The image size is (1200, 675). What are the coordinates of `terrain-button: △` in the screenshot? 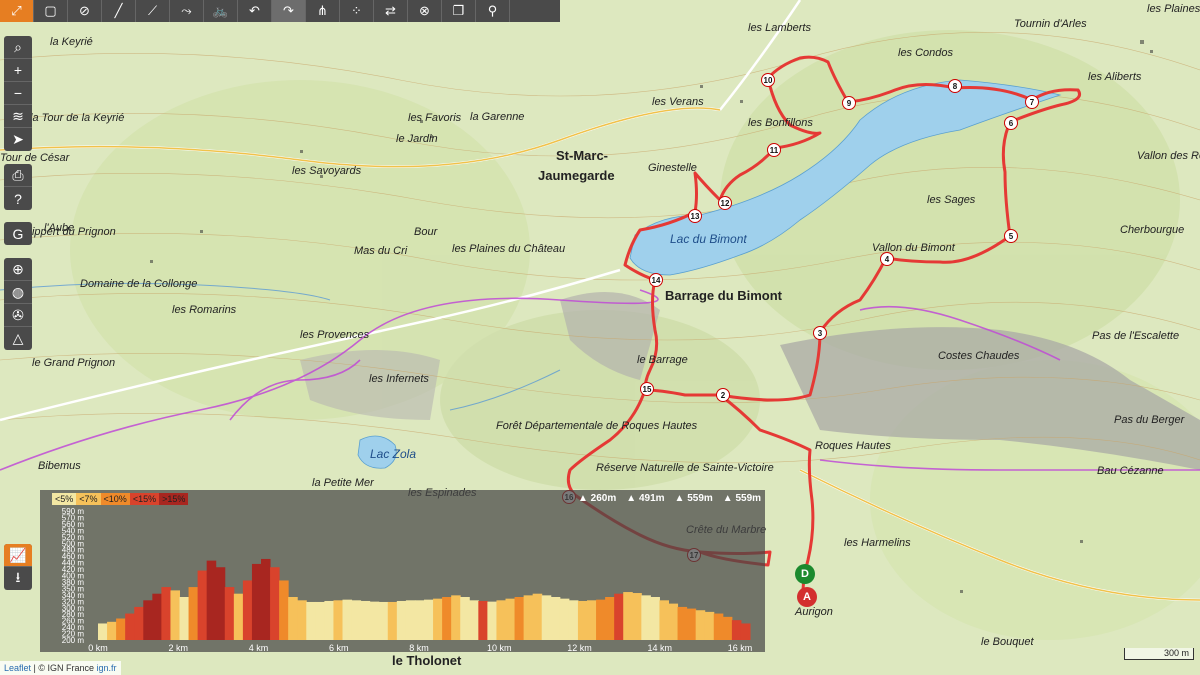 It's located at (18, 338).